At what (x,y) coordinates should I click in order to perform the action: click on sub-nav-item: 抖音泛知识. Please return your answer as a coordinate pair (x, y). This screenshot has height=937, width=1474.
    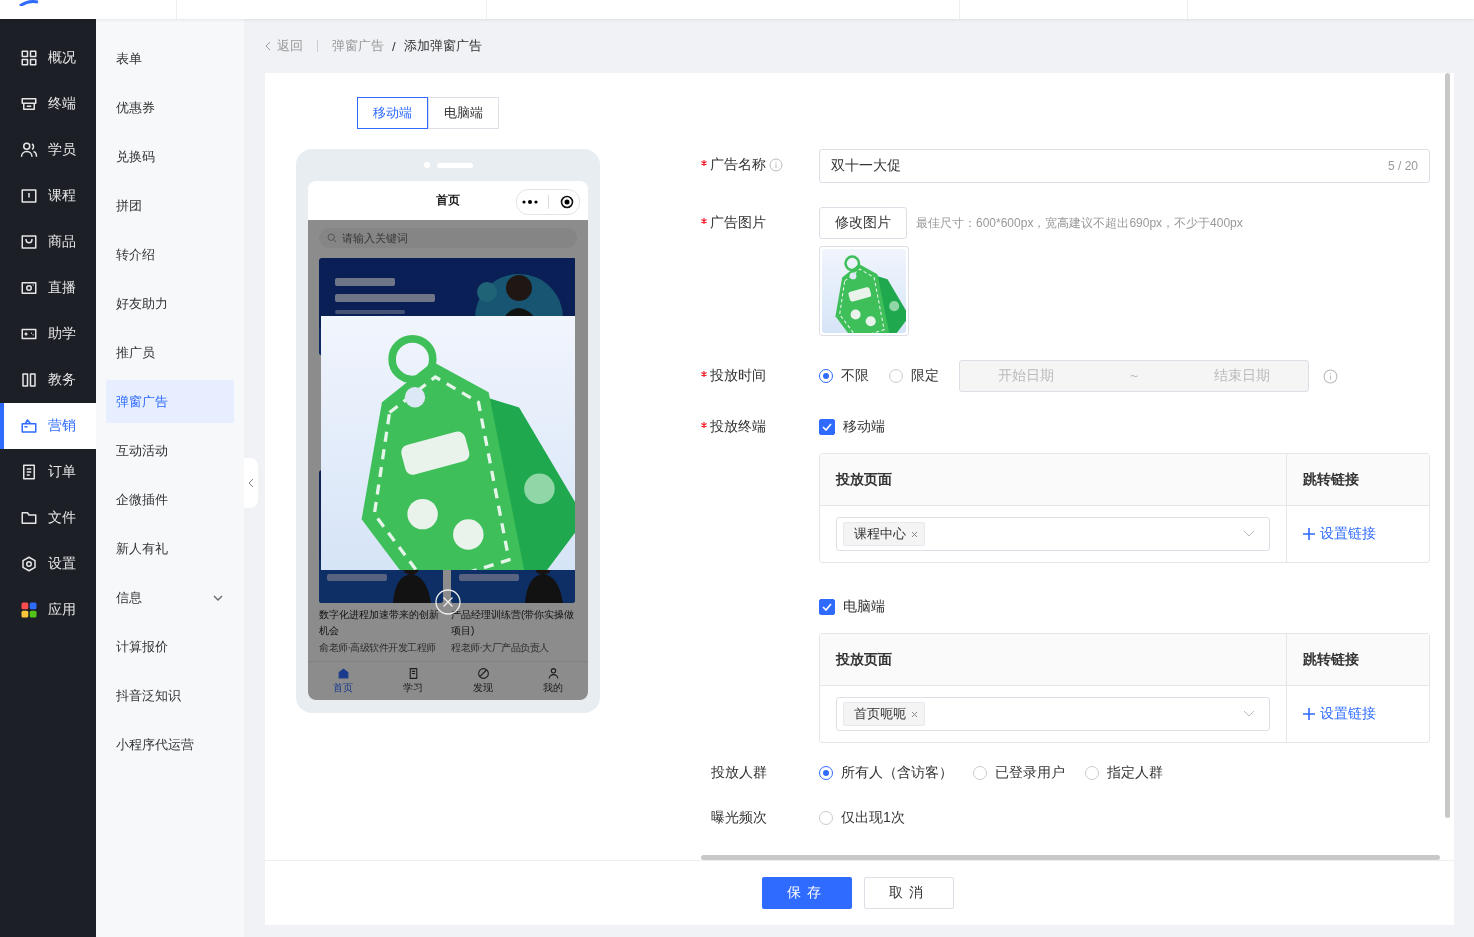
    Looking at the image, I should click on (170, 695).